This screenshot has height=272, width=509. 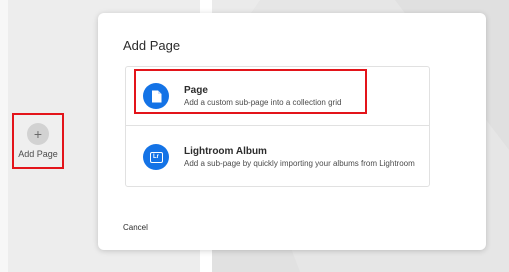 What do you see at coordinates (38, 134) in the screenshot?
I see `plus-icon: +` at bounding box center [38, 134].